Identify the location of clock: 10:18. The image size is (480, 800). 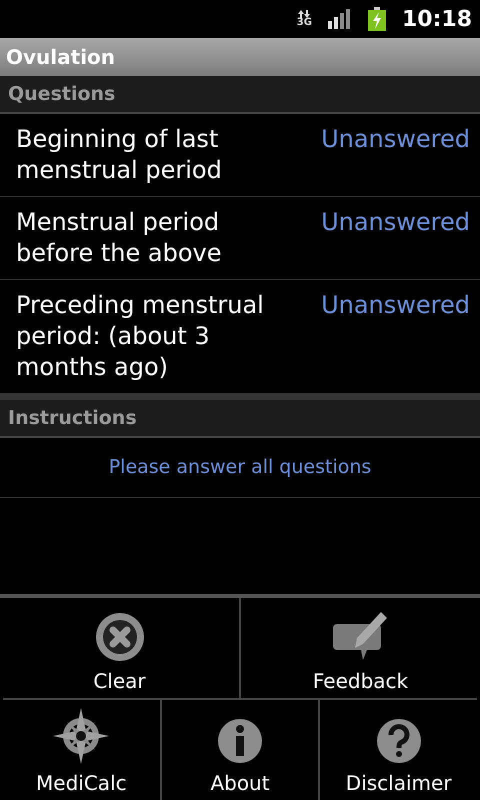
(437, 20).